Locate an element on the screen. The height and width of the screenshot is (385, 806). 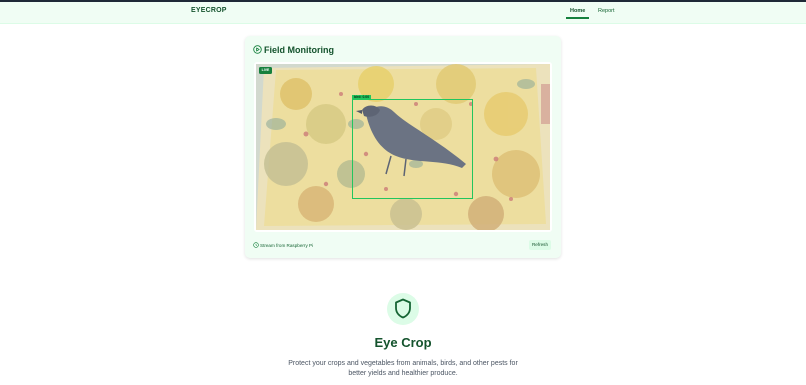
nav-home-link: Home is located at coordinates (577, 11).